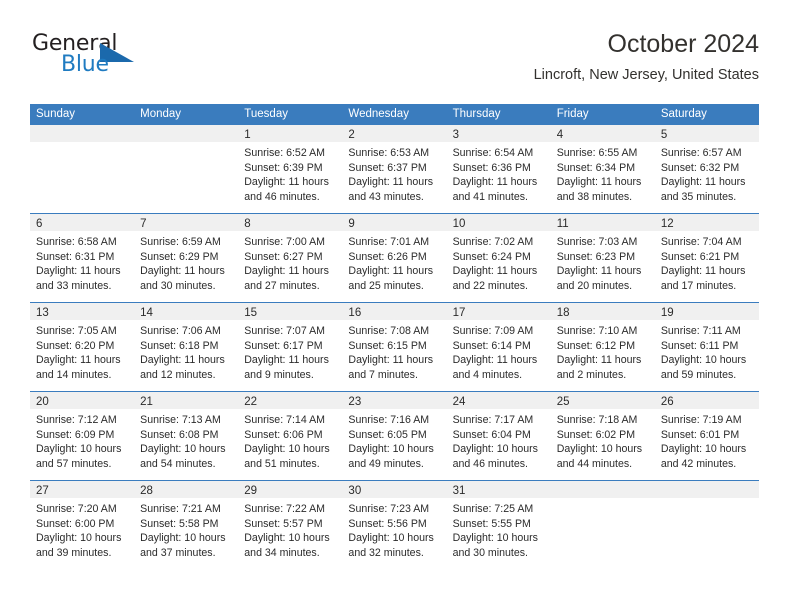 This screenshot has height=612, width=792. I want to click on day-number-band: 24, so click(498, 400).